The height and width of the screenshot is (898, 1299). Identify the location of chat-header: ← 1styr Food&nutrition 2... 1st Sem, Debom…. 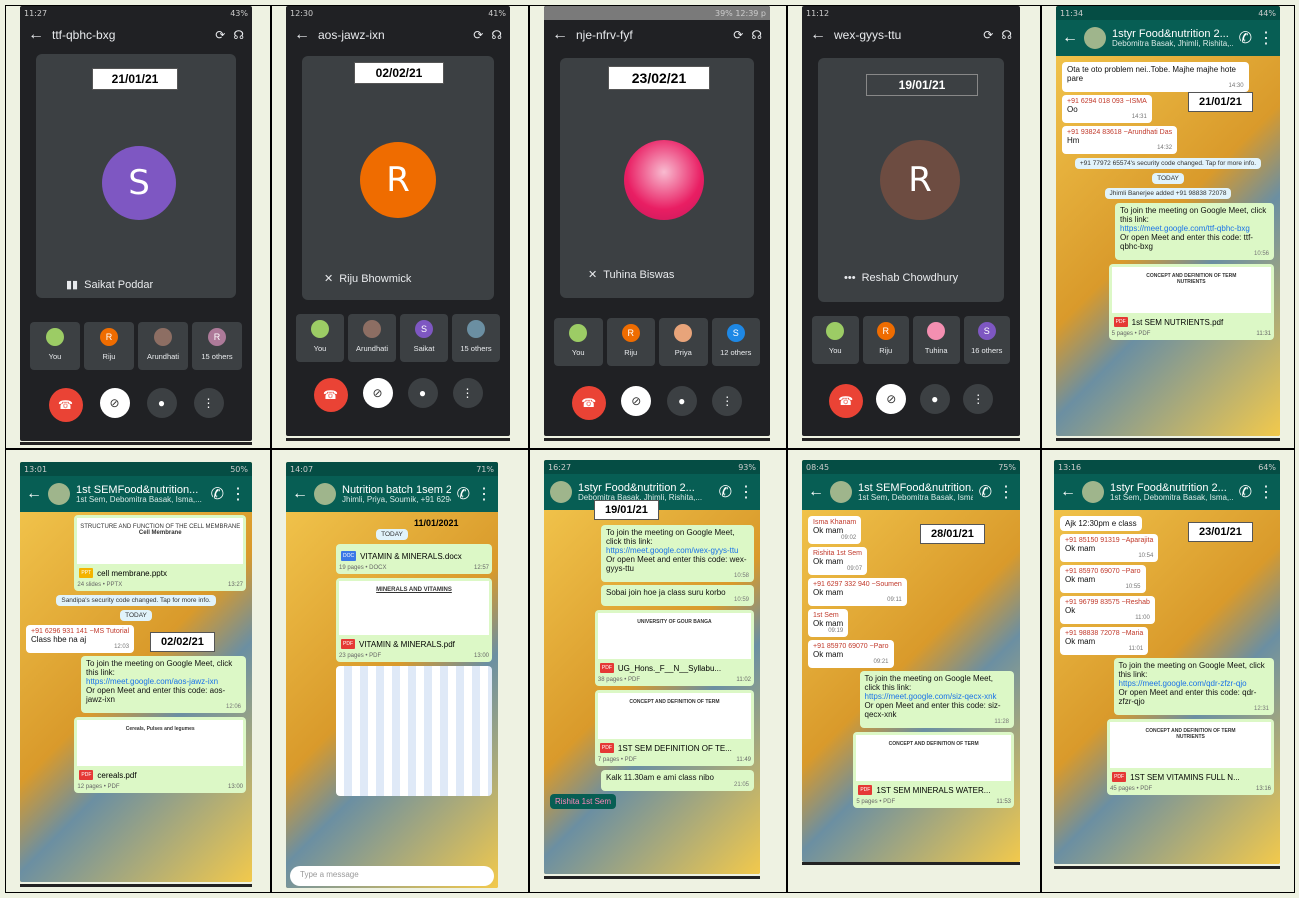
(1167, 492).